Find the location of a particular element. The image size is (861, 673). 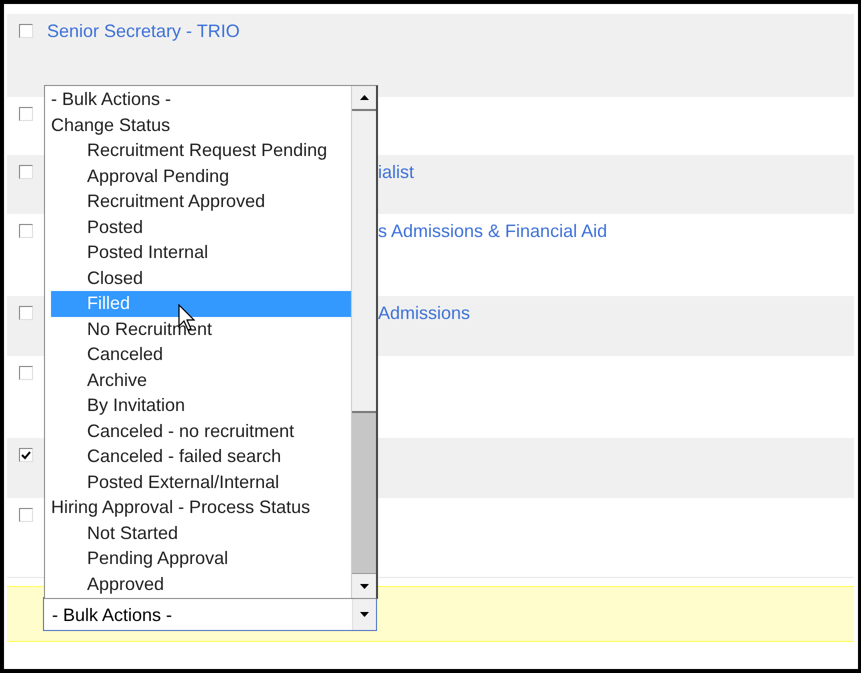

dropdown-option: Approved is located at coordinates (201, 584).